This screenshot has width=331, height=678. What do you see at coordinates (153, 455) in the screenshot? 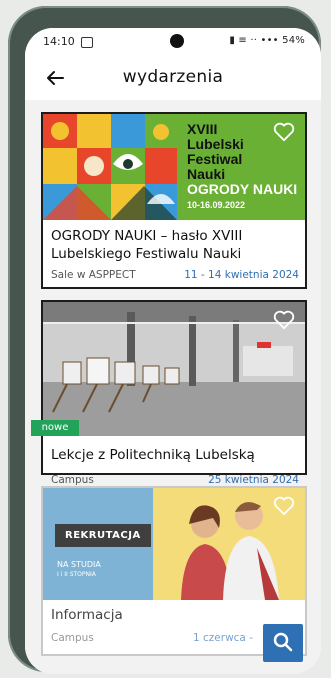
I see `event-title: Lekcje z Politechniką Lubelską` at bounding box center [153, 455].